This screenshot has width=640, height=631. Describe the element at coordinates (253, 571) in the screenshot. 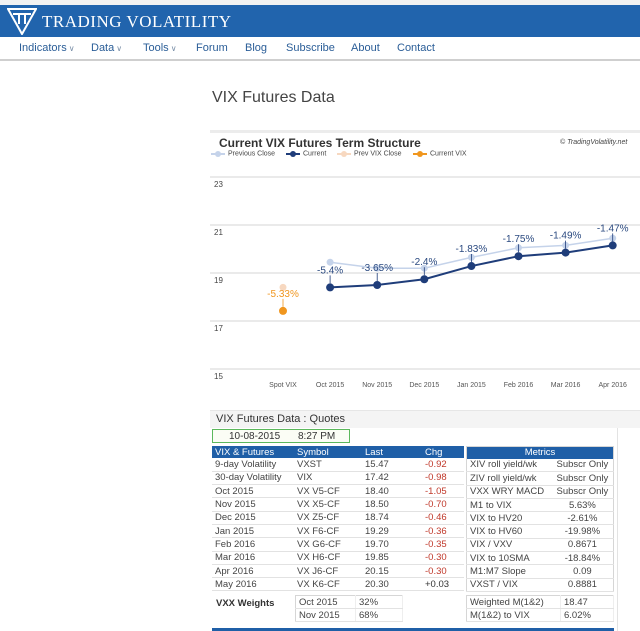

I see `instrument-name: Apr 2016` at that location.